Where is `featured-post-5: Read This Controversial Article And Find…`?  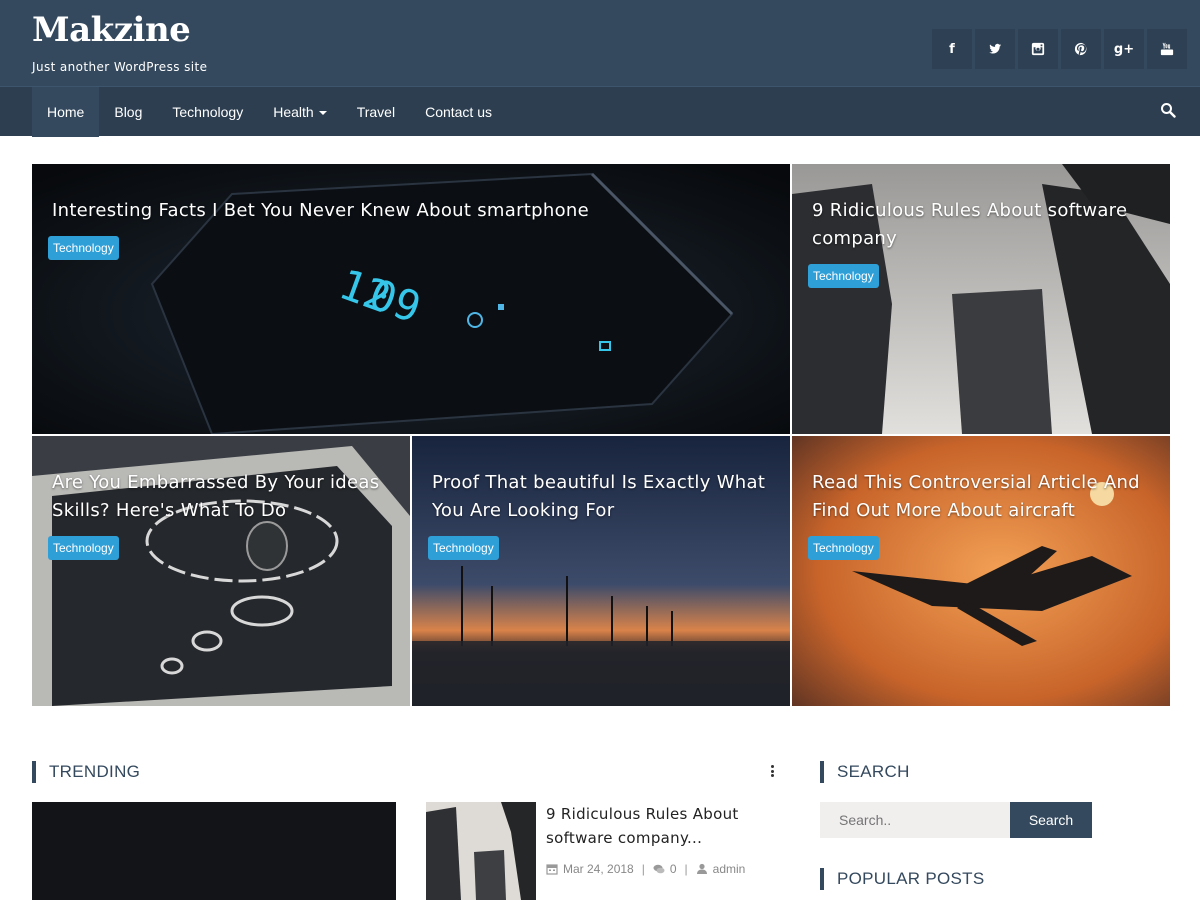 featured-post-5: Read This Controversial Article And Find… is located at coordinates (981, 571).